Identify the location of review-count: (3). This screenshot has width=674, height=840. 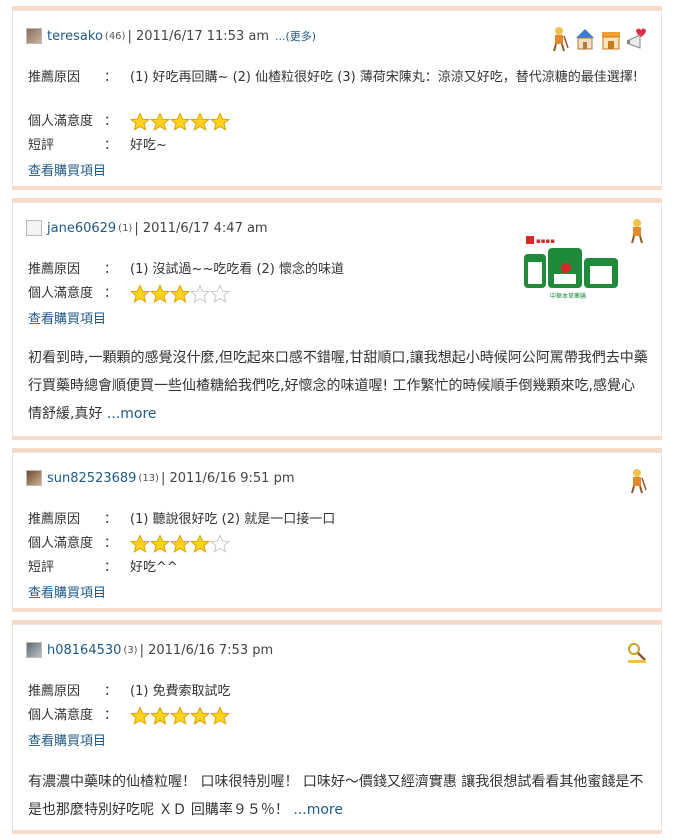
(130, 650).